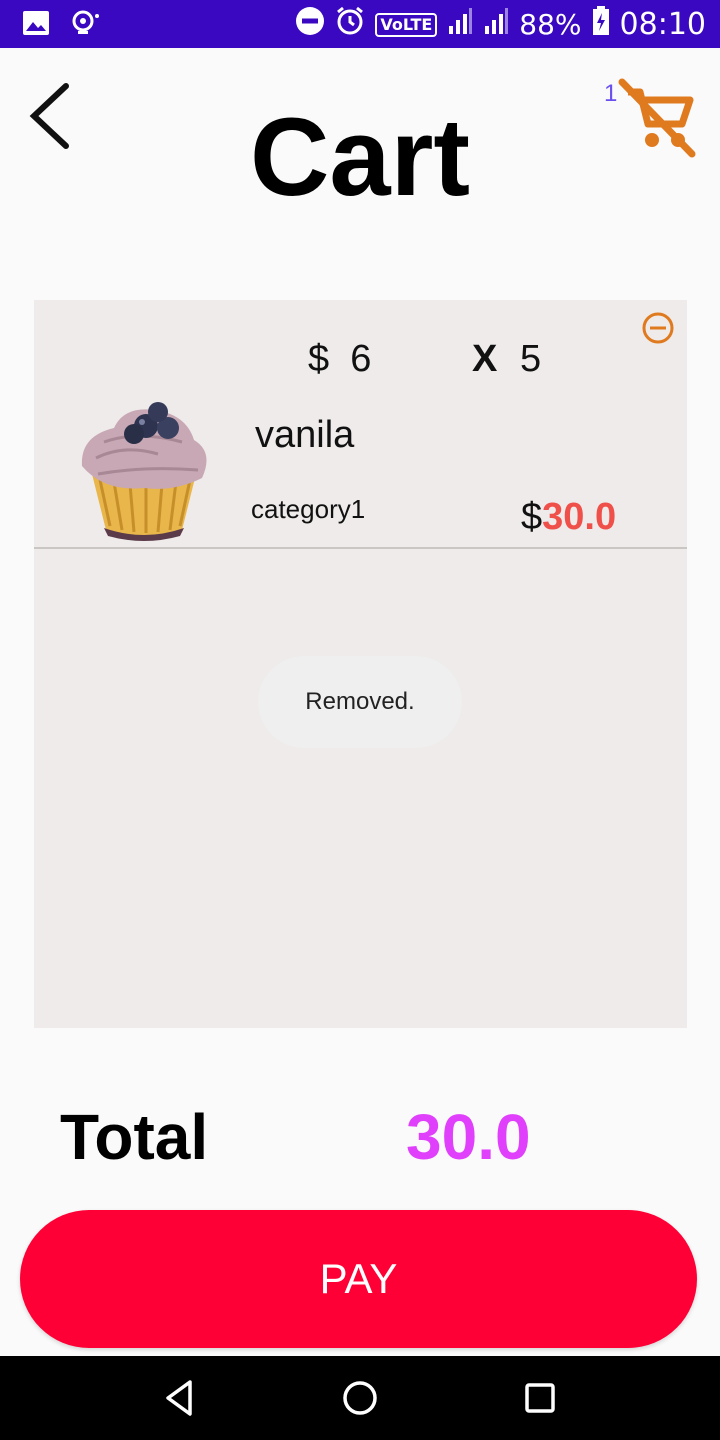 This screenshot has width=720, height=1440. I want to click on remove-shopping-cart-icon, so click(657, 118).